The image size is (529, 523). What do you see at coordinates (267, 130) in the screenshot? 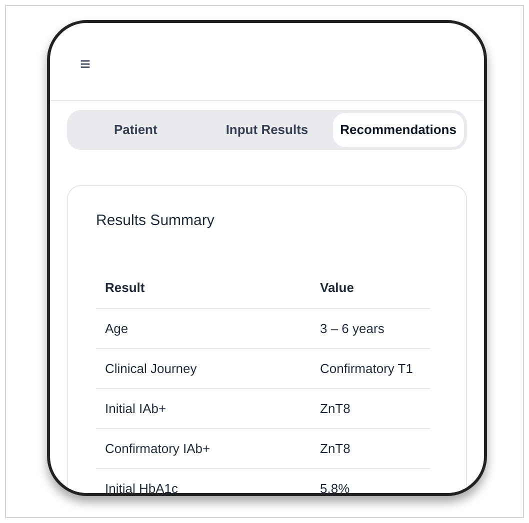
I see `tab: Input Results` at bounding box center [267, 130].